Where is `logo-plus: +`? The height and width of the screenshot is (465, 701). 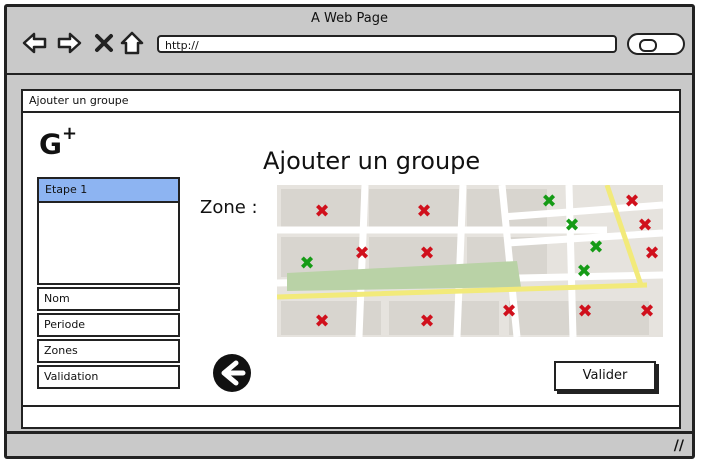 logo-plus: + is located at coordinates (69, 133).